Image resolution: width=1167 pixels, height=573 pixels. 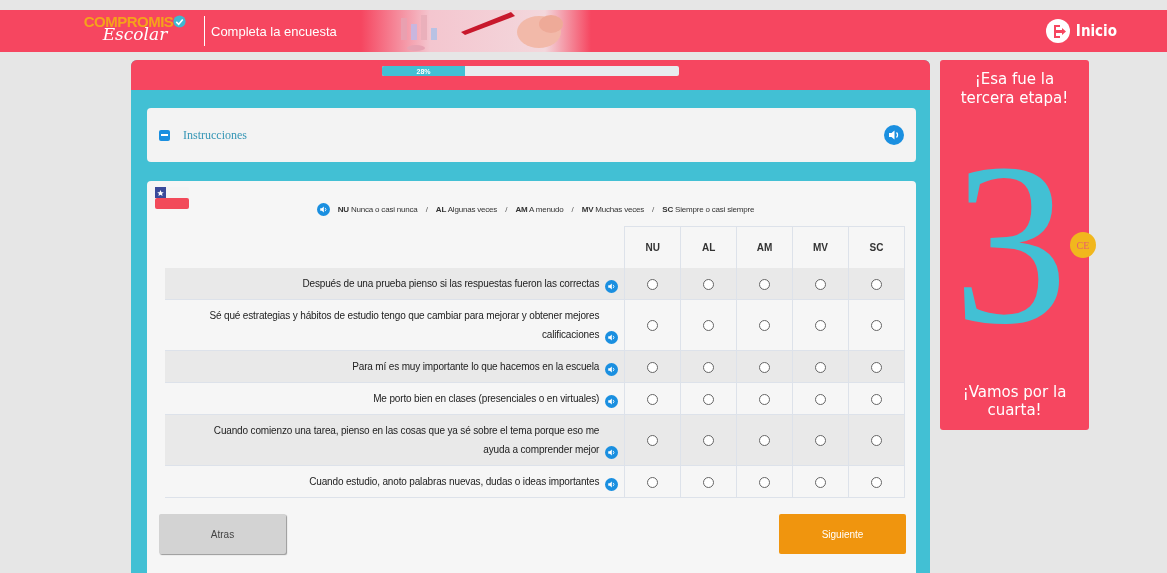 I want to click on legend-item: NU Nunca o casi nunca, so click(x=377, y=209).